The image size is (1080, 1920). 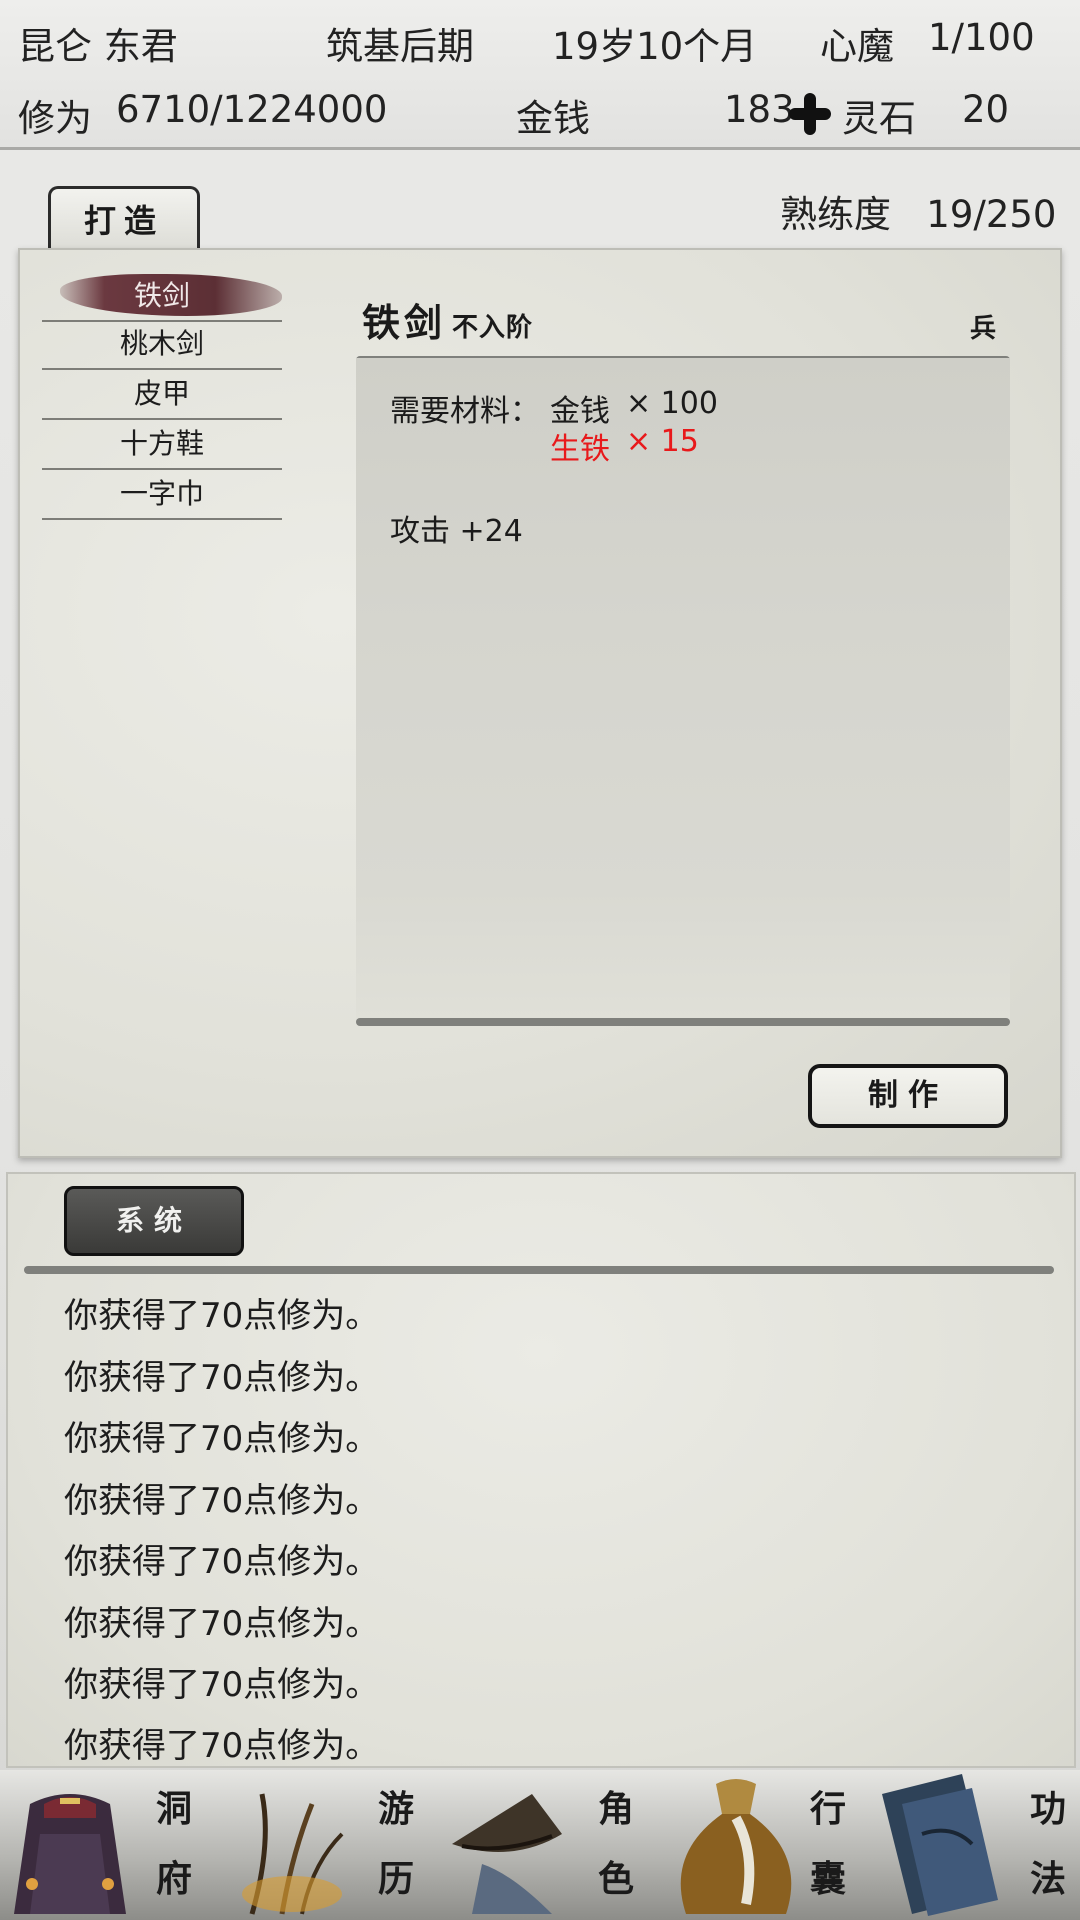 I want to click on nav-label-top: 游, so click(x=395, y=1809).